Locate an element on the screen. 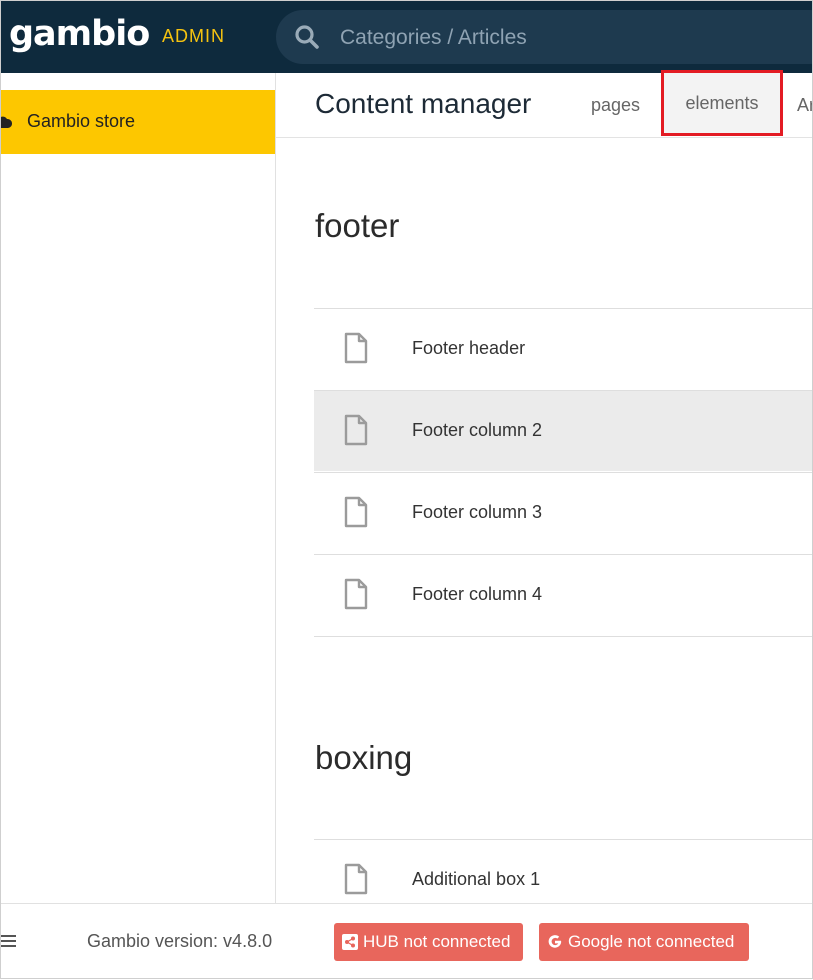 This screenshot has height=980, width=813. list-item-label: Footer column 3 is located at coordinates (477, 512).